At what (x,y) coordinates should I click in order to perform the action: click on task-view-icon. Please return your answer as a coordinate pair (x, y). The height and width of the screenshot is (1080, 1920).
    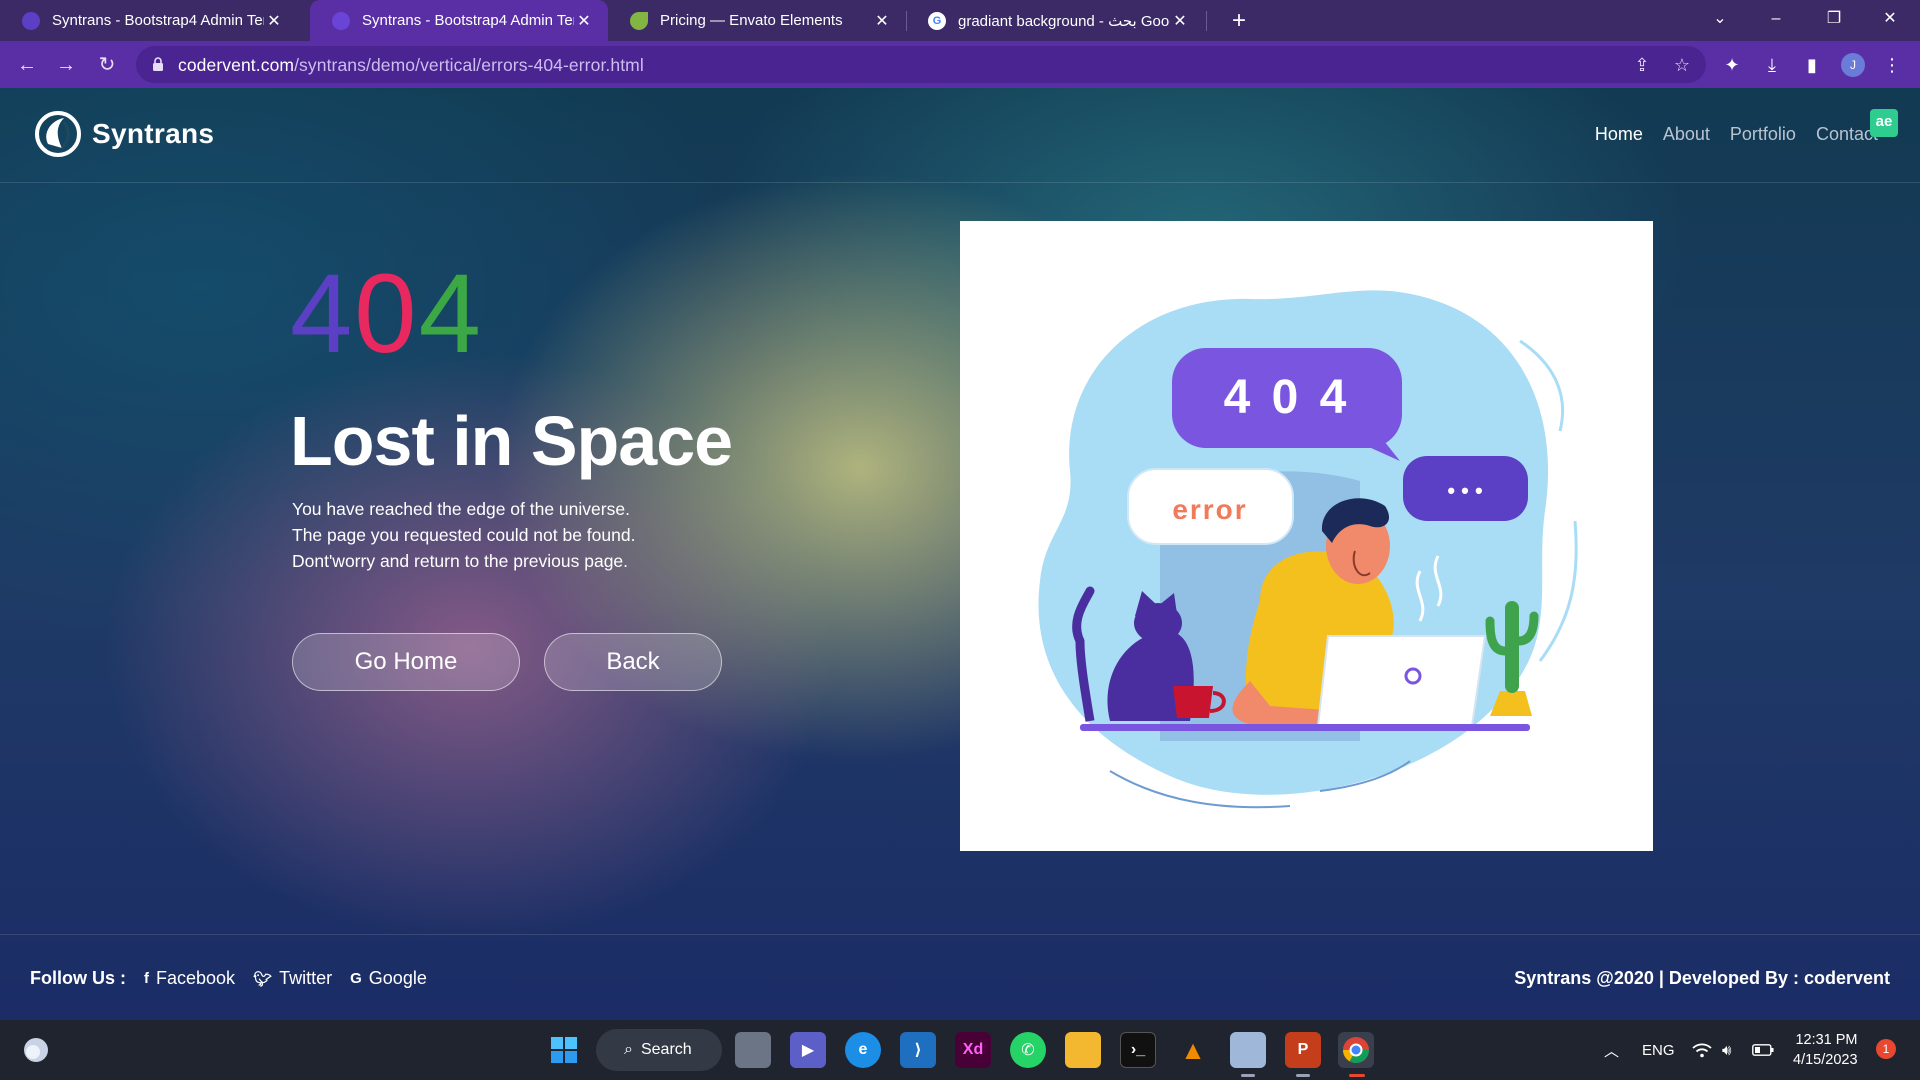
    Looking at the image, I should click on (753, 1050).